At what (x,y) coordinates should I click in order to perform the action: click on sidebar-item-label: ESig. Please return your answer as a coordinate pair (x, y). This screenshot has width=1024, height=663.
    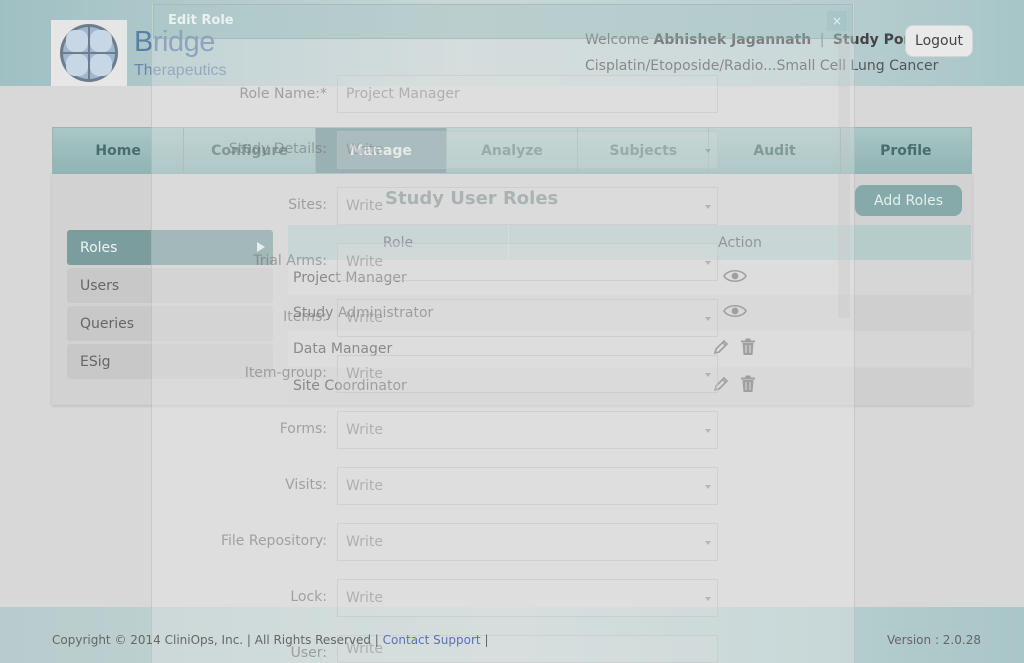
    Looking at the image, I should click on (95, 361).